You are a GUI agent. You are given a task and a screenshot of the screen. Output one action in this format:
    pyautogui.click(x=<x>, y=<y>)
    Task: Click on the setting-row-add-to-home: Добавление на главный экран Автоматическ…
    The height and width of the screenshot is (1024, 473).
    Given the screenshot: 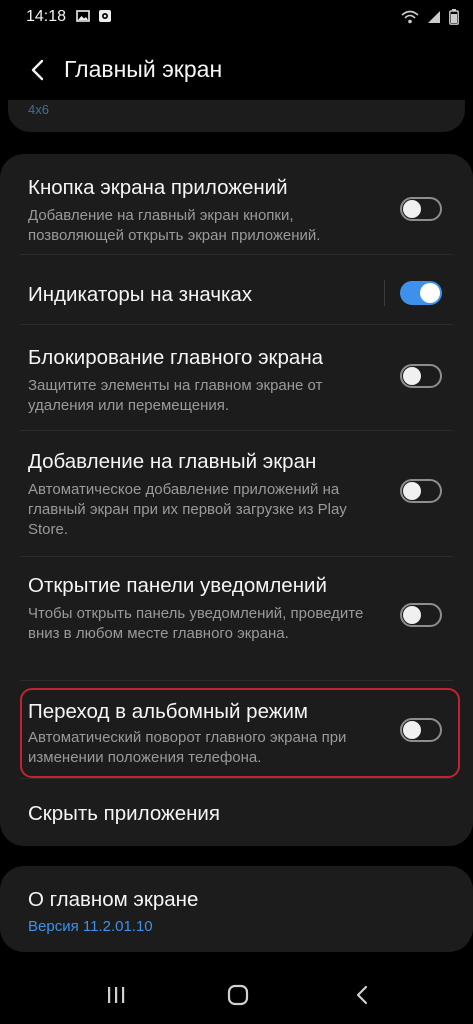 What is the action you would take?
    pyautogui.click(x=236, y=493)
    